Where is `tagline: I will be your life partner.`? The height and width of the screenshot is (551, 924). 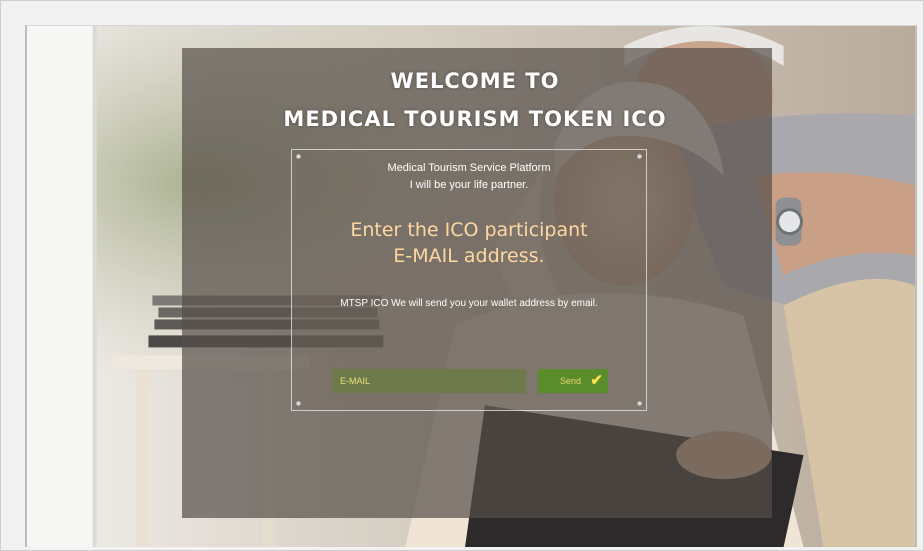
tagline: I will be your life partner. is located at coordinates (469, 185).